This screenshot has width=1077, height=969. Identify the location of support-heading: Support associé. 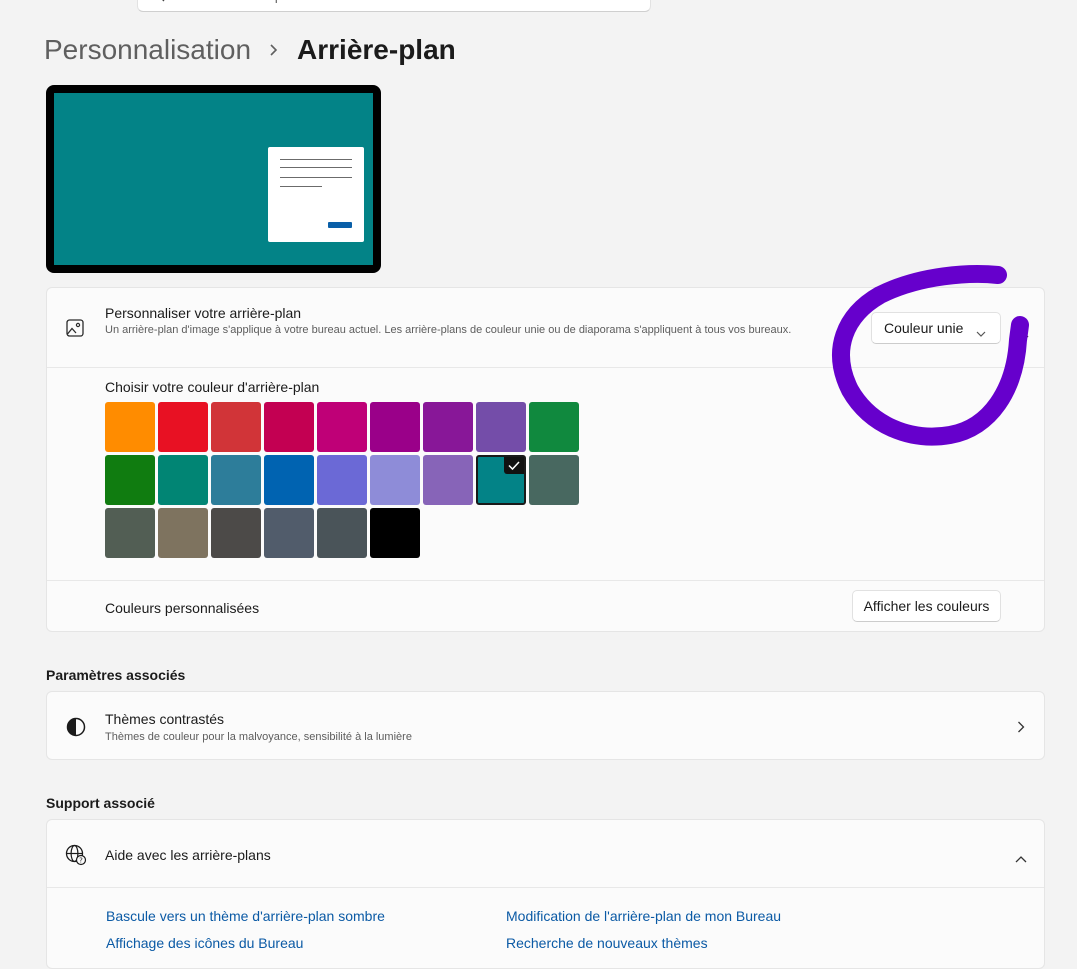
(100, 803).